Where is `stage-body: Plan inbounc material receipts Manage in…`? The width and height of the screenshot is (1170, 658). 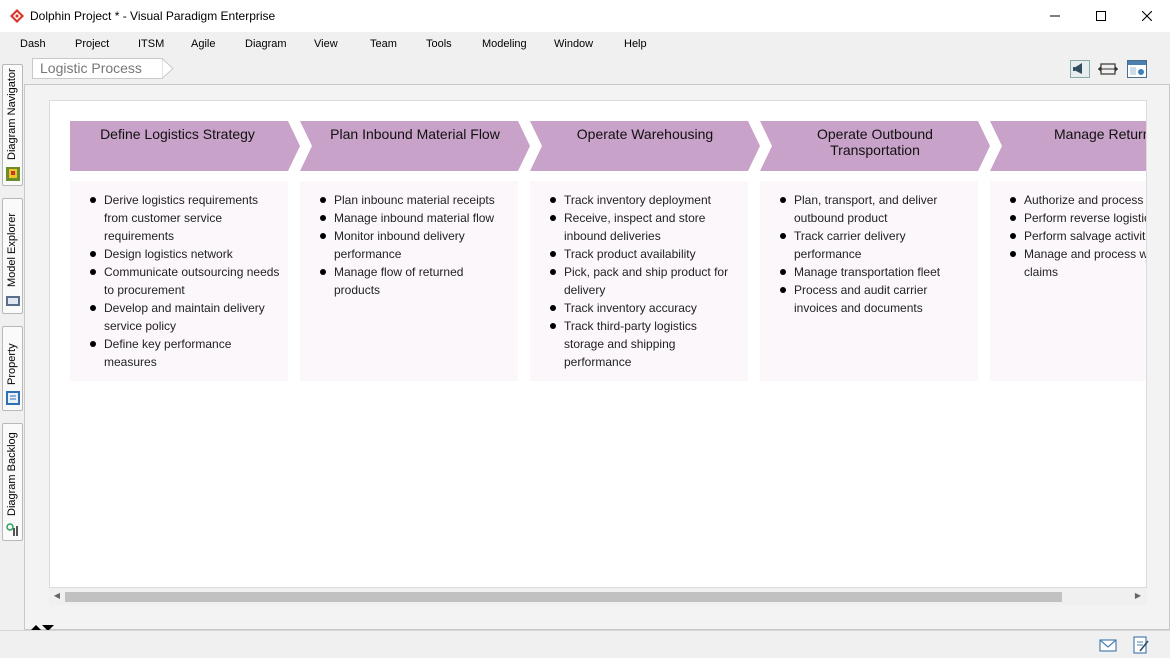
stage-body: Plan inbounc material receipts Manage in… is located at coordinates (409, 281).